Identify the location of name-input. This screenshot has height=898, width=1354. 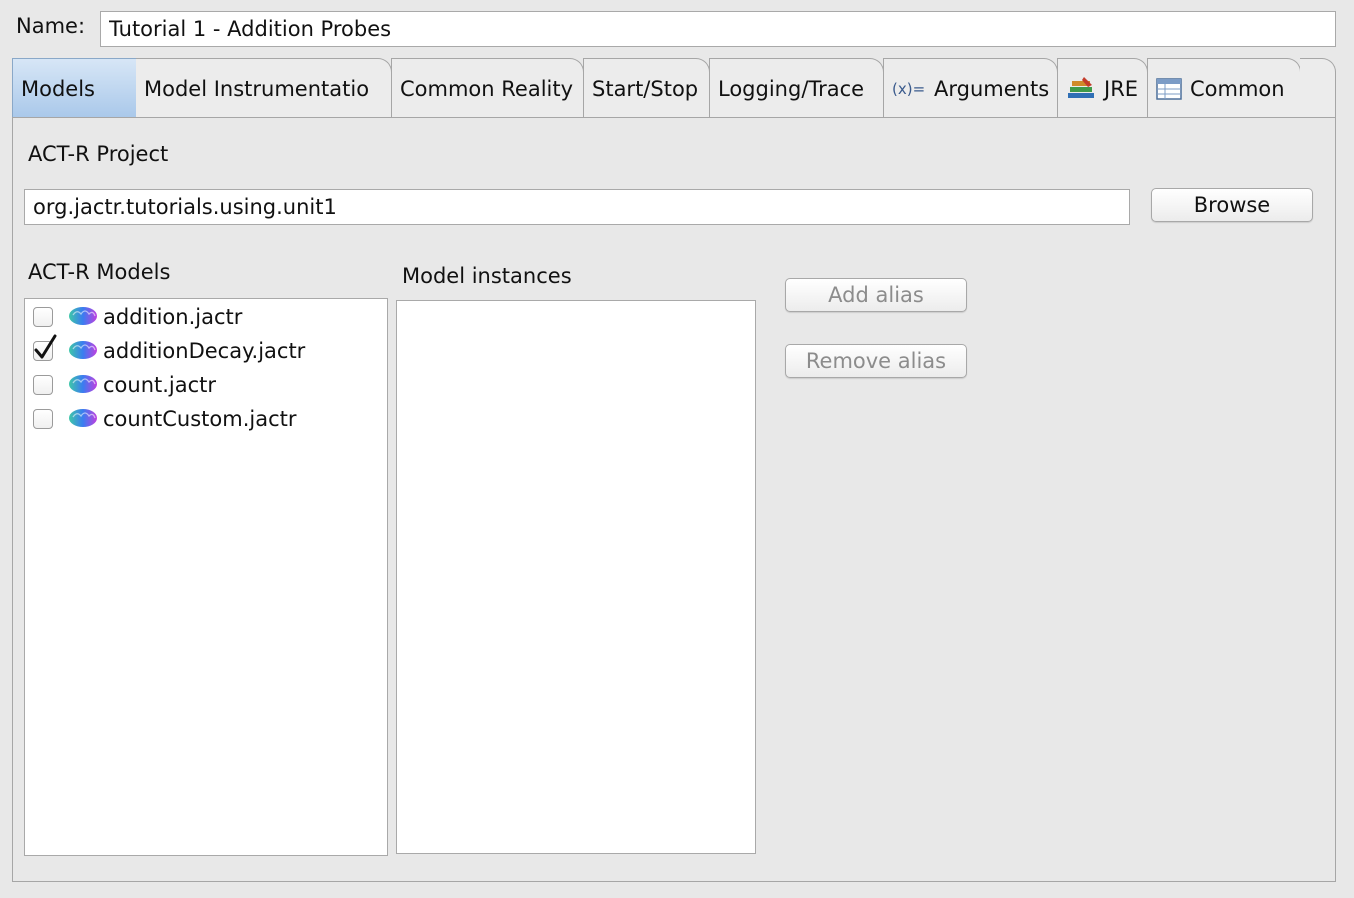
(718, 29).